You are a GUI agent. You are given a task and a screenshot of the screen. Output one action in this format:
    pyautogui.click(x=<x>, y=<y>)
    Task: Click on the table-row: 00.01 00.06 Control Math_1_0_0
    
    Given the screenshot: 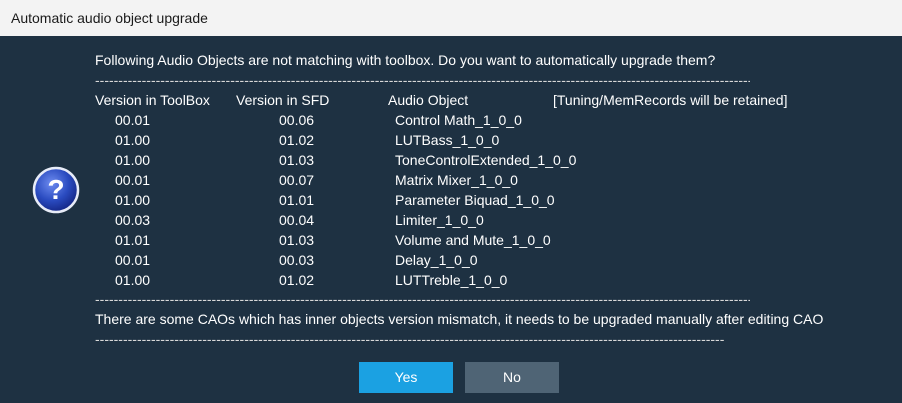 What is the action you would take?
    pyautogui.click(x=451, y=120)
    